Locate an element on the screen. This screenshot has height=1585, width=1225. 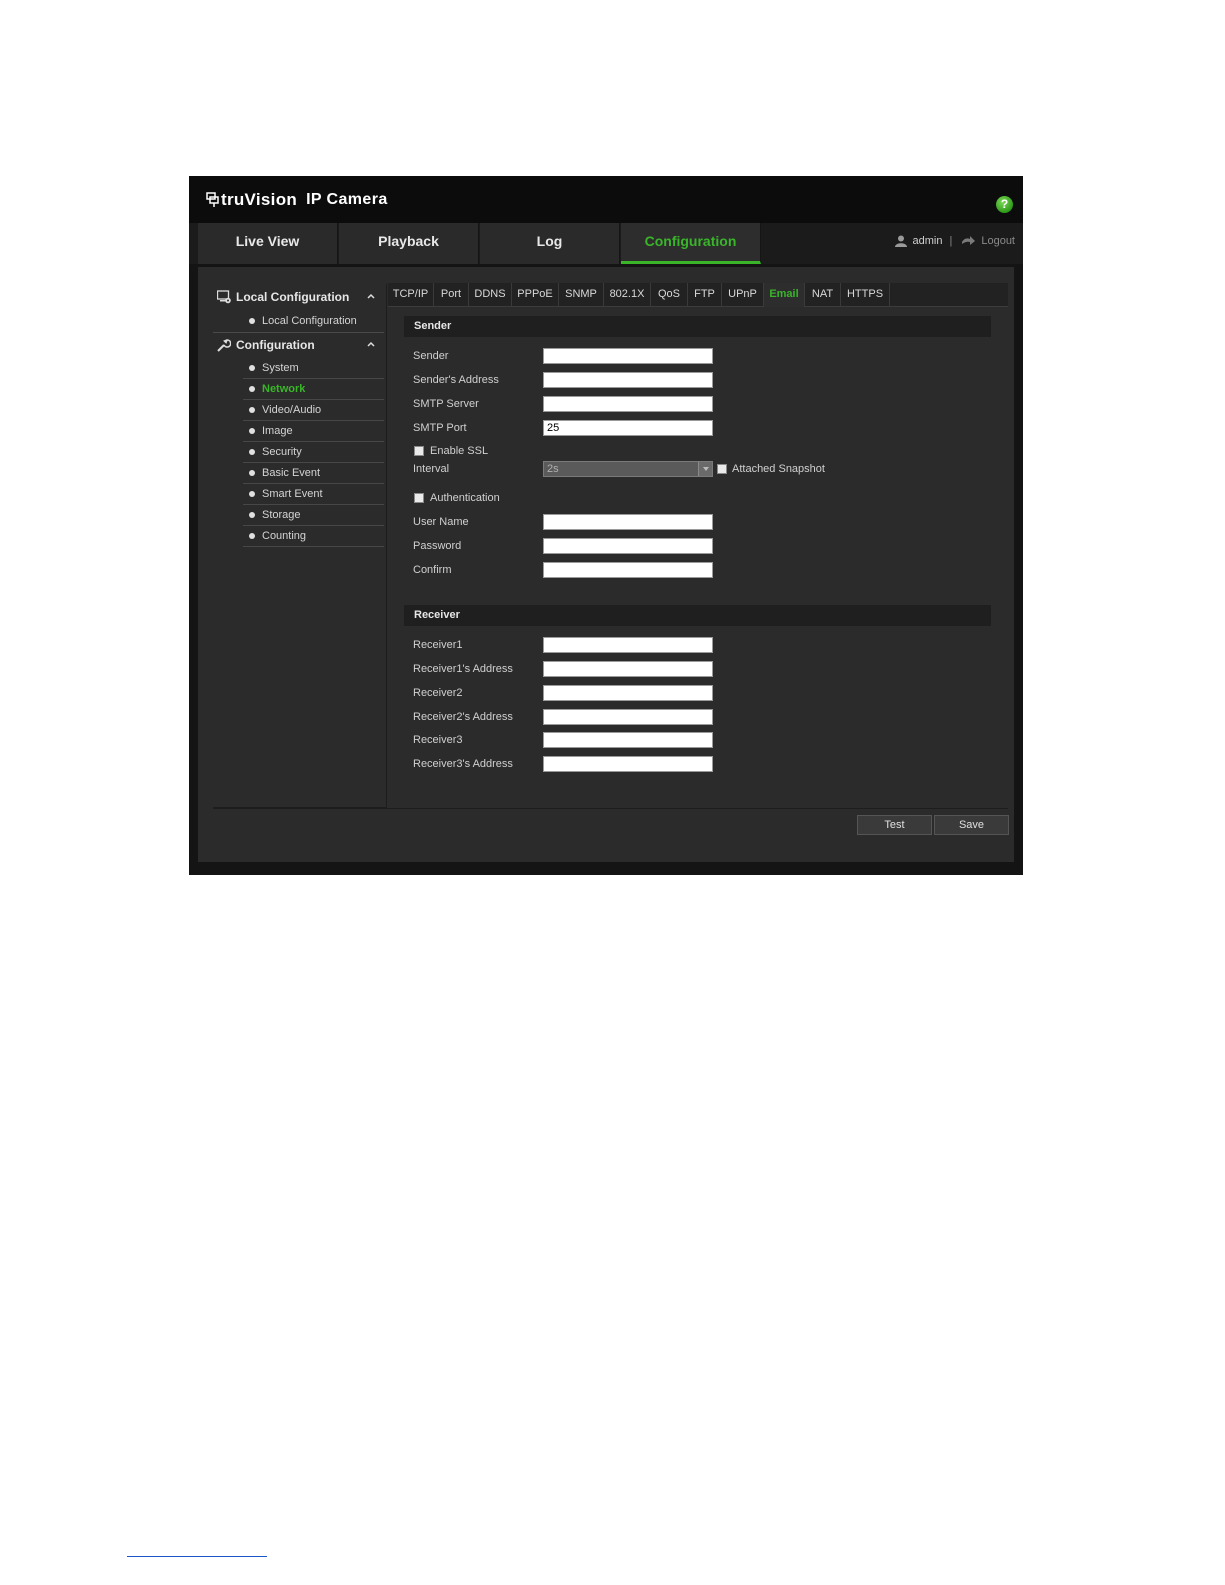
subtab-8021x: 802.1X is located at coordinates (627, 295).